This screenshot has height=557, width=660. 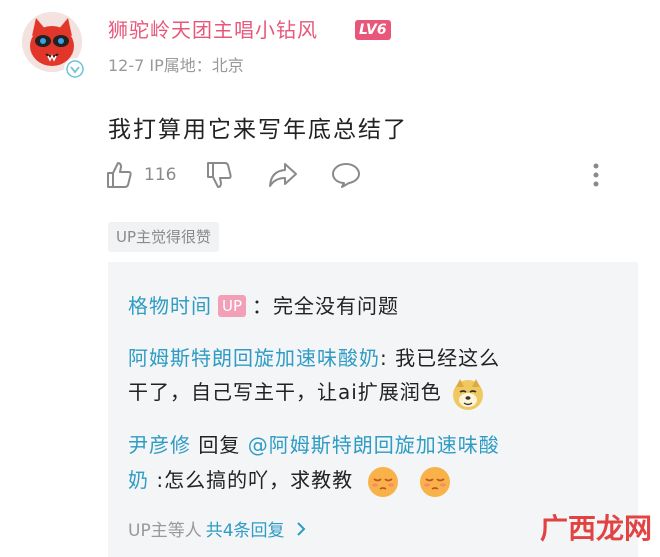 What do you see at coordinates (374, 445) in the screenshot?
I see `reply-mention: @阿姆斯特朗回旋加速味酸` at bounding box center [374, 445].